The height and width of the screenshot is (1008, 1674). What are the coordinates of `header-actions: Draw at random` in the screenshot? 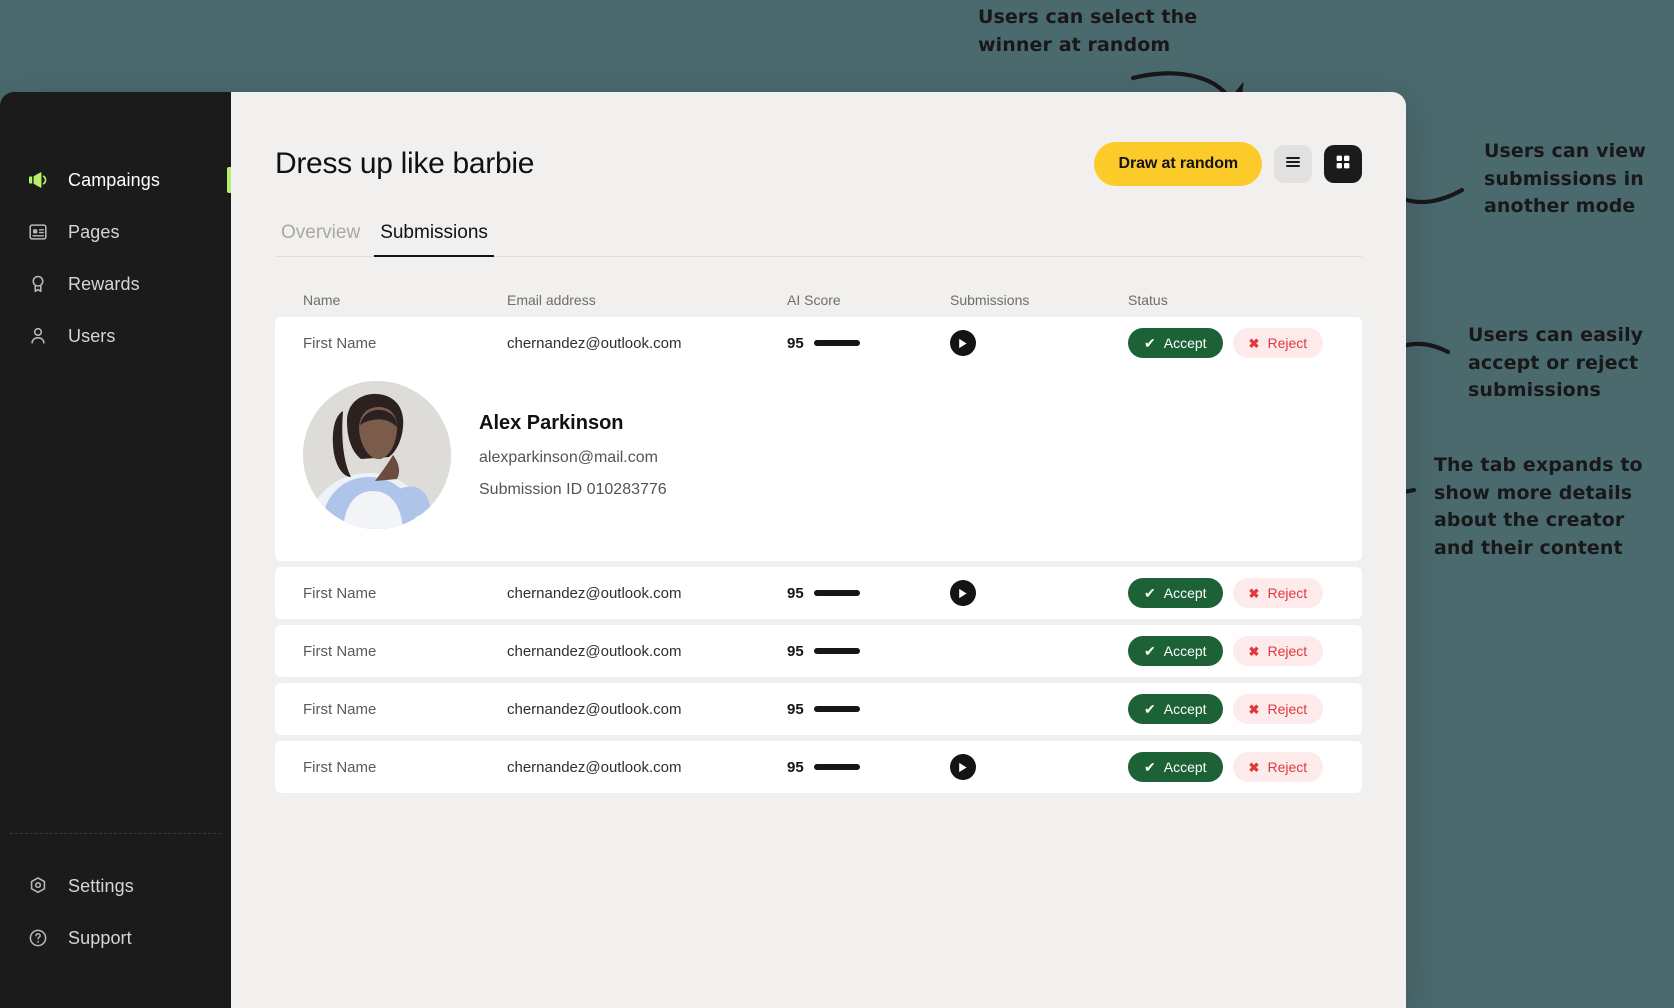 It's located at (1228, 164).